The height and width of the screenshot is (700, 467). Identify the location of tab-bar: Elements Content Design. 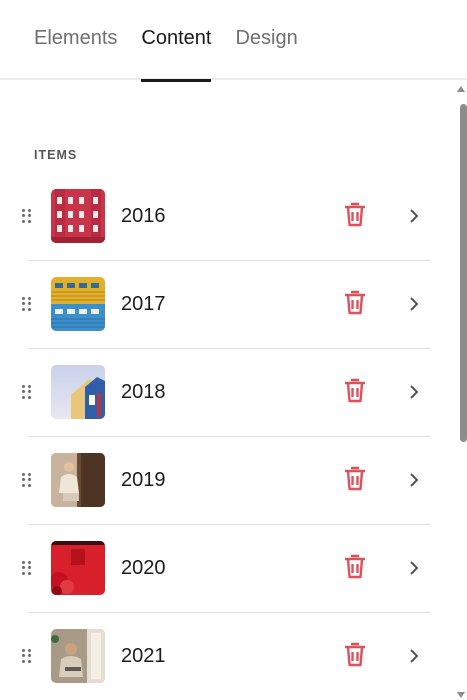
(233, 41).